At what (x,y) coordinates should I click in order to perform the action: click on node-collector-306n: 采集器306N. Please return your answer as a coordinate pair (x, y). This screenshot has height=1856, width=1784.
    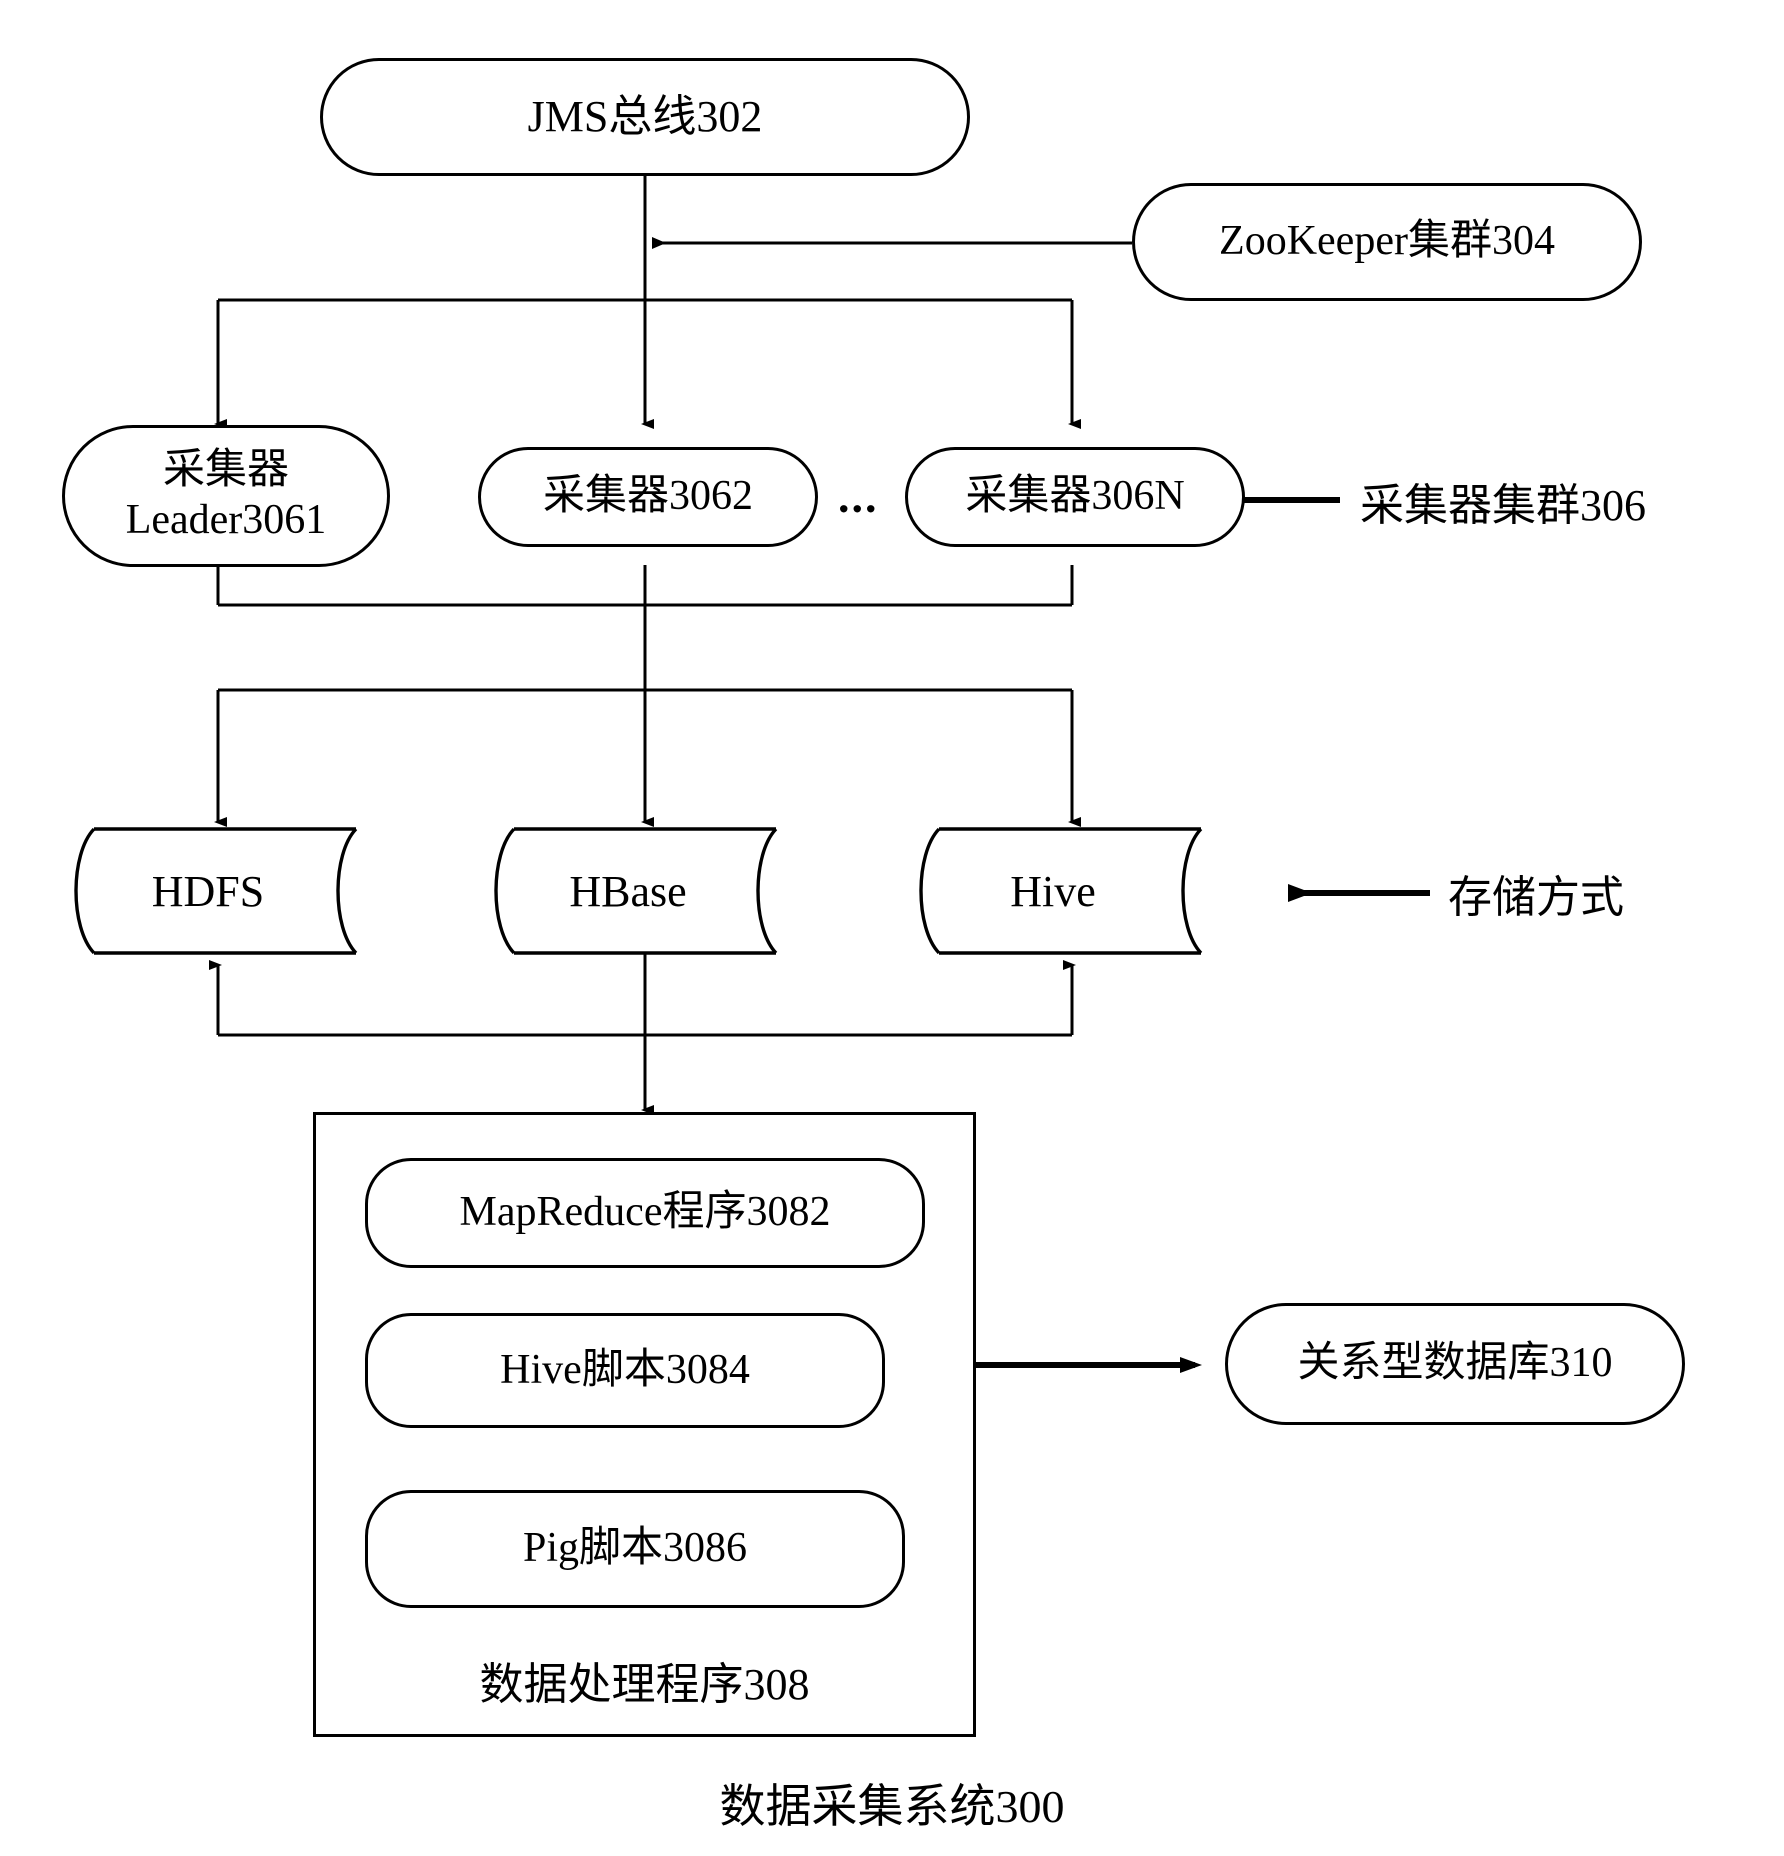
    Looking at the image, I should click on (1075, 497).